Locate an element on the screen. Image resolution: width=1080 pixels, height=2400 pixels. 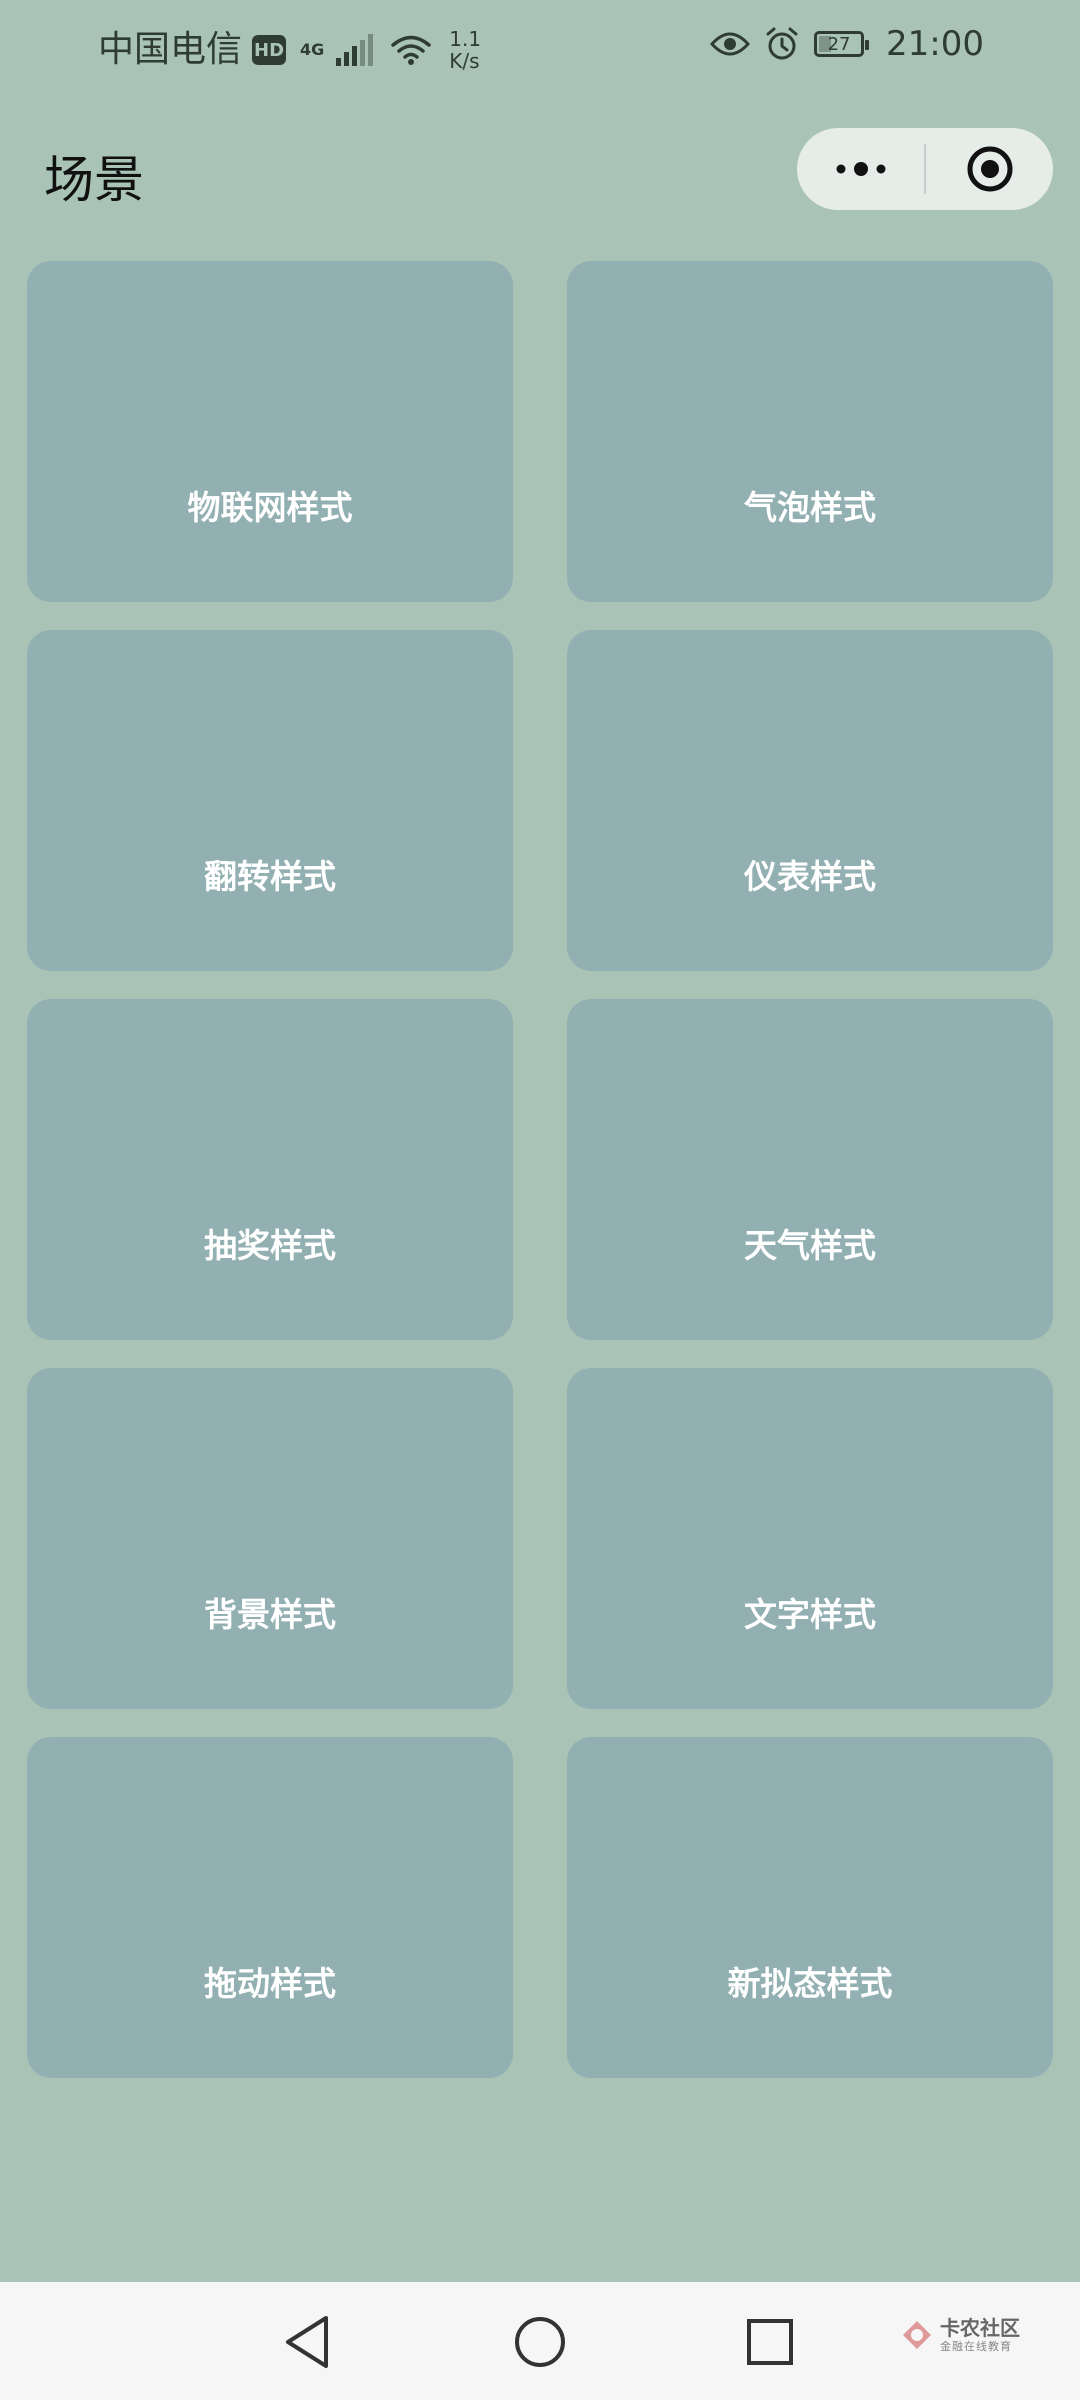
recents-button is located at coordinates (770, 2342).